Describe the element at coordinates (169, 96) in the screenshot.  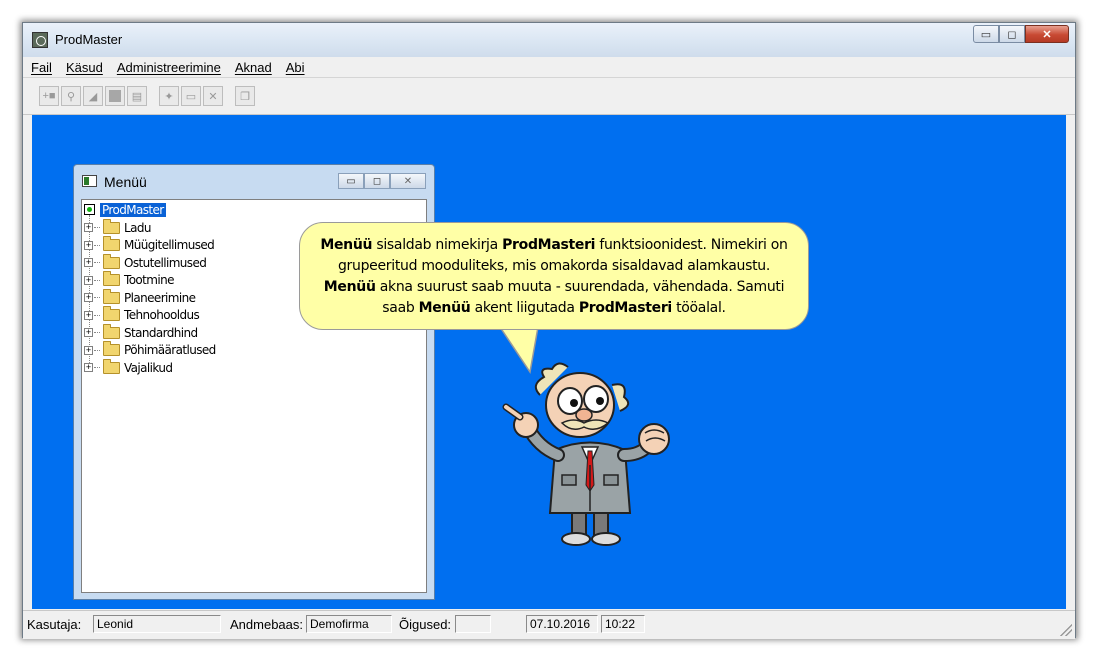
I see `new-folder-icon: ✦` at that location.